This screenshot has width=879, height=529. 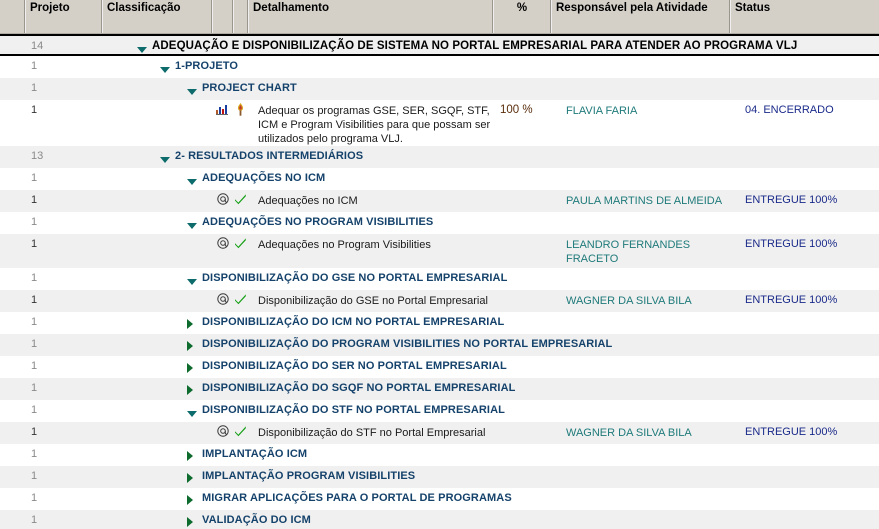 What do you see at coordinates (640, 16) in the screenshot?
I see `column-header-responsavel: Responsável pela Atividade` at bounding box center [640, 16].